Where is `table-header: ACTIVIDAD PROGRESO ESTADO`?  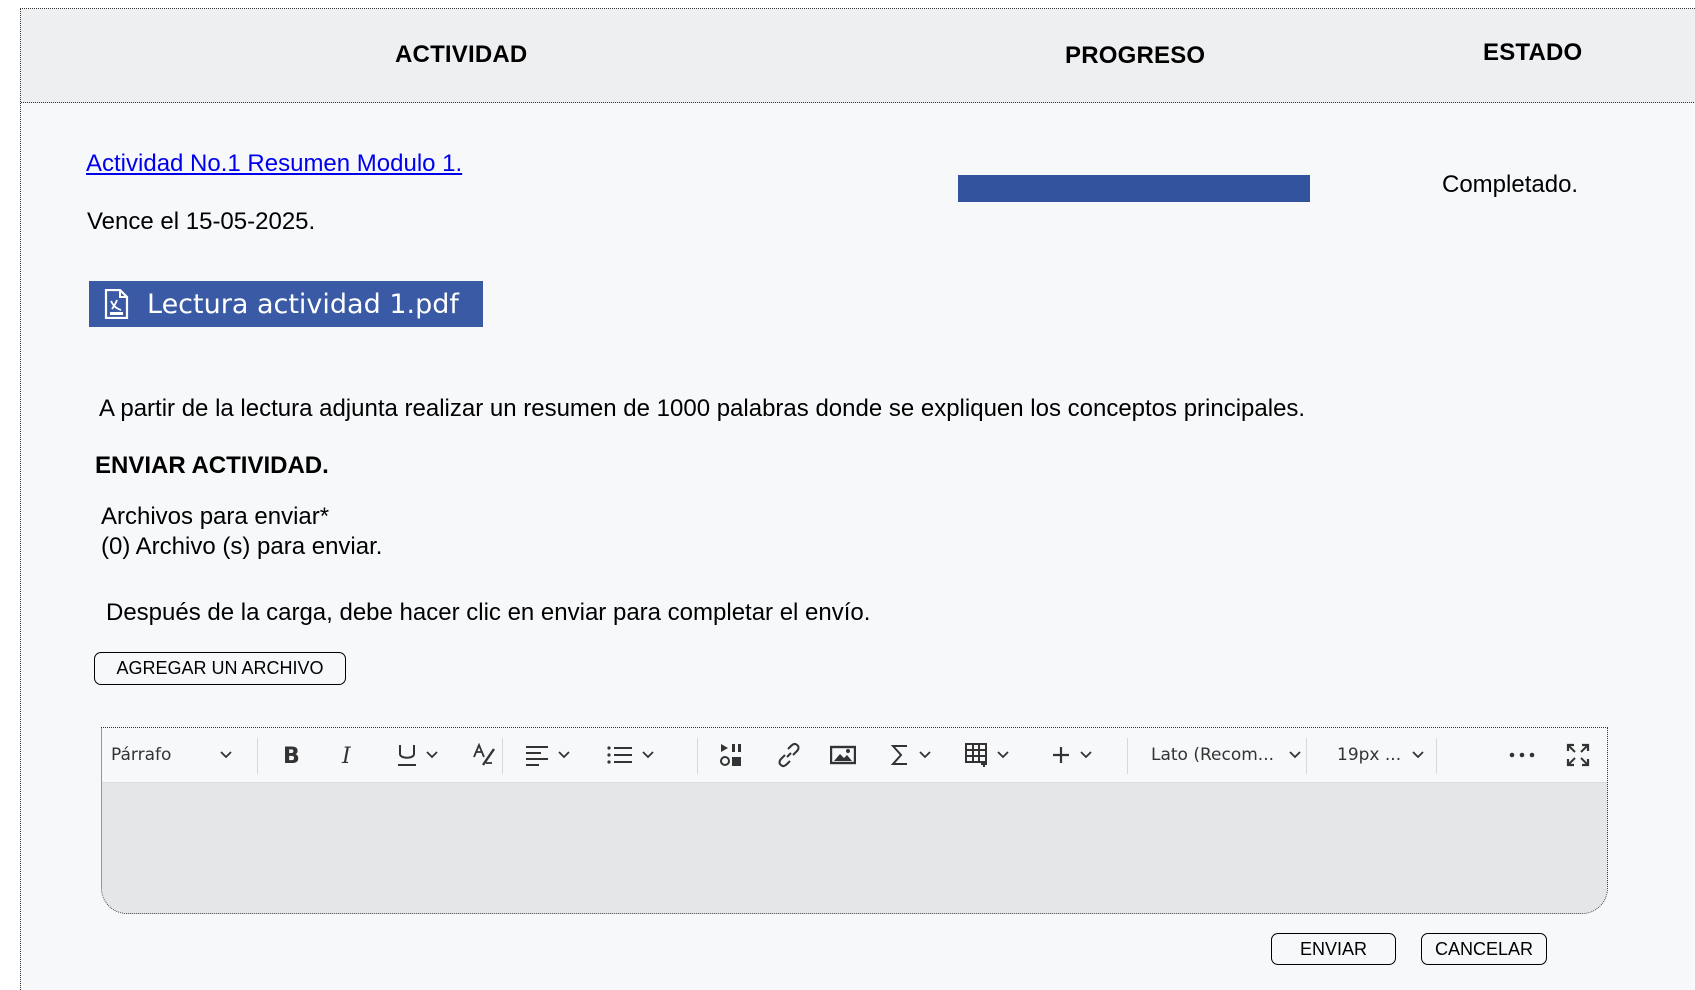 table-header: ACTIVIDAD PROGRESO ESTADO is located at coordinates (858, 56).